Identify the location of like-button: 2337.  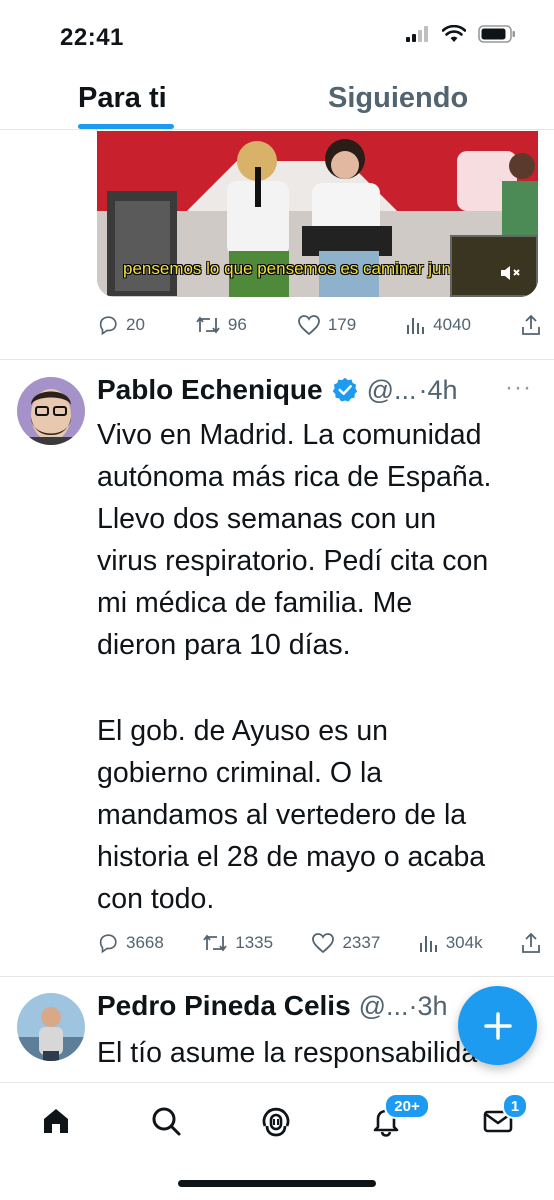
(345, 943).